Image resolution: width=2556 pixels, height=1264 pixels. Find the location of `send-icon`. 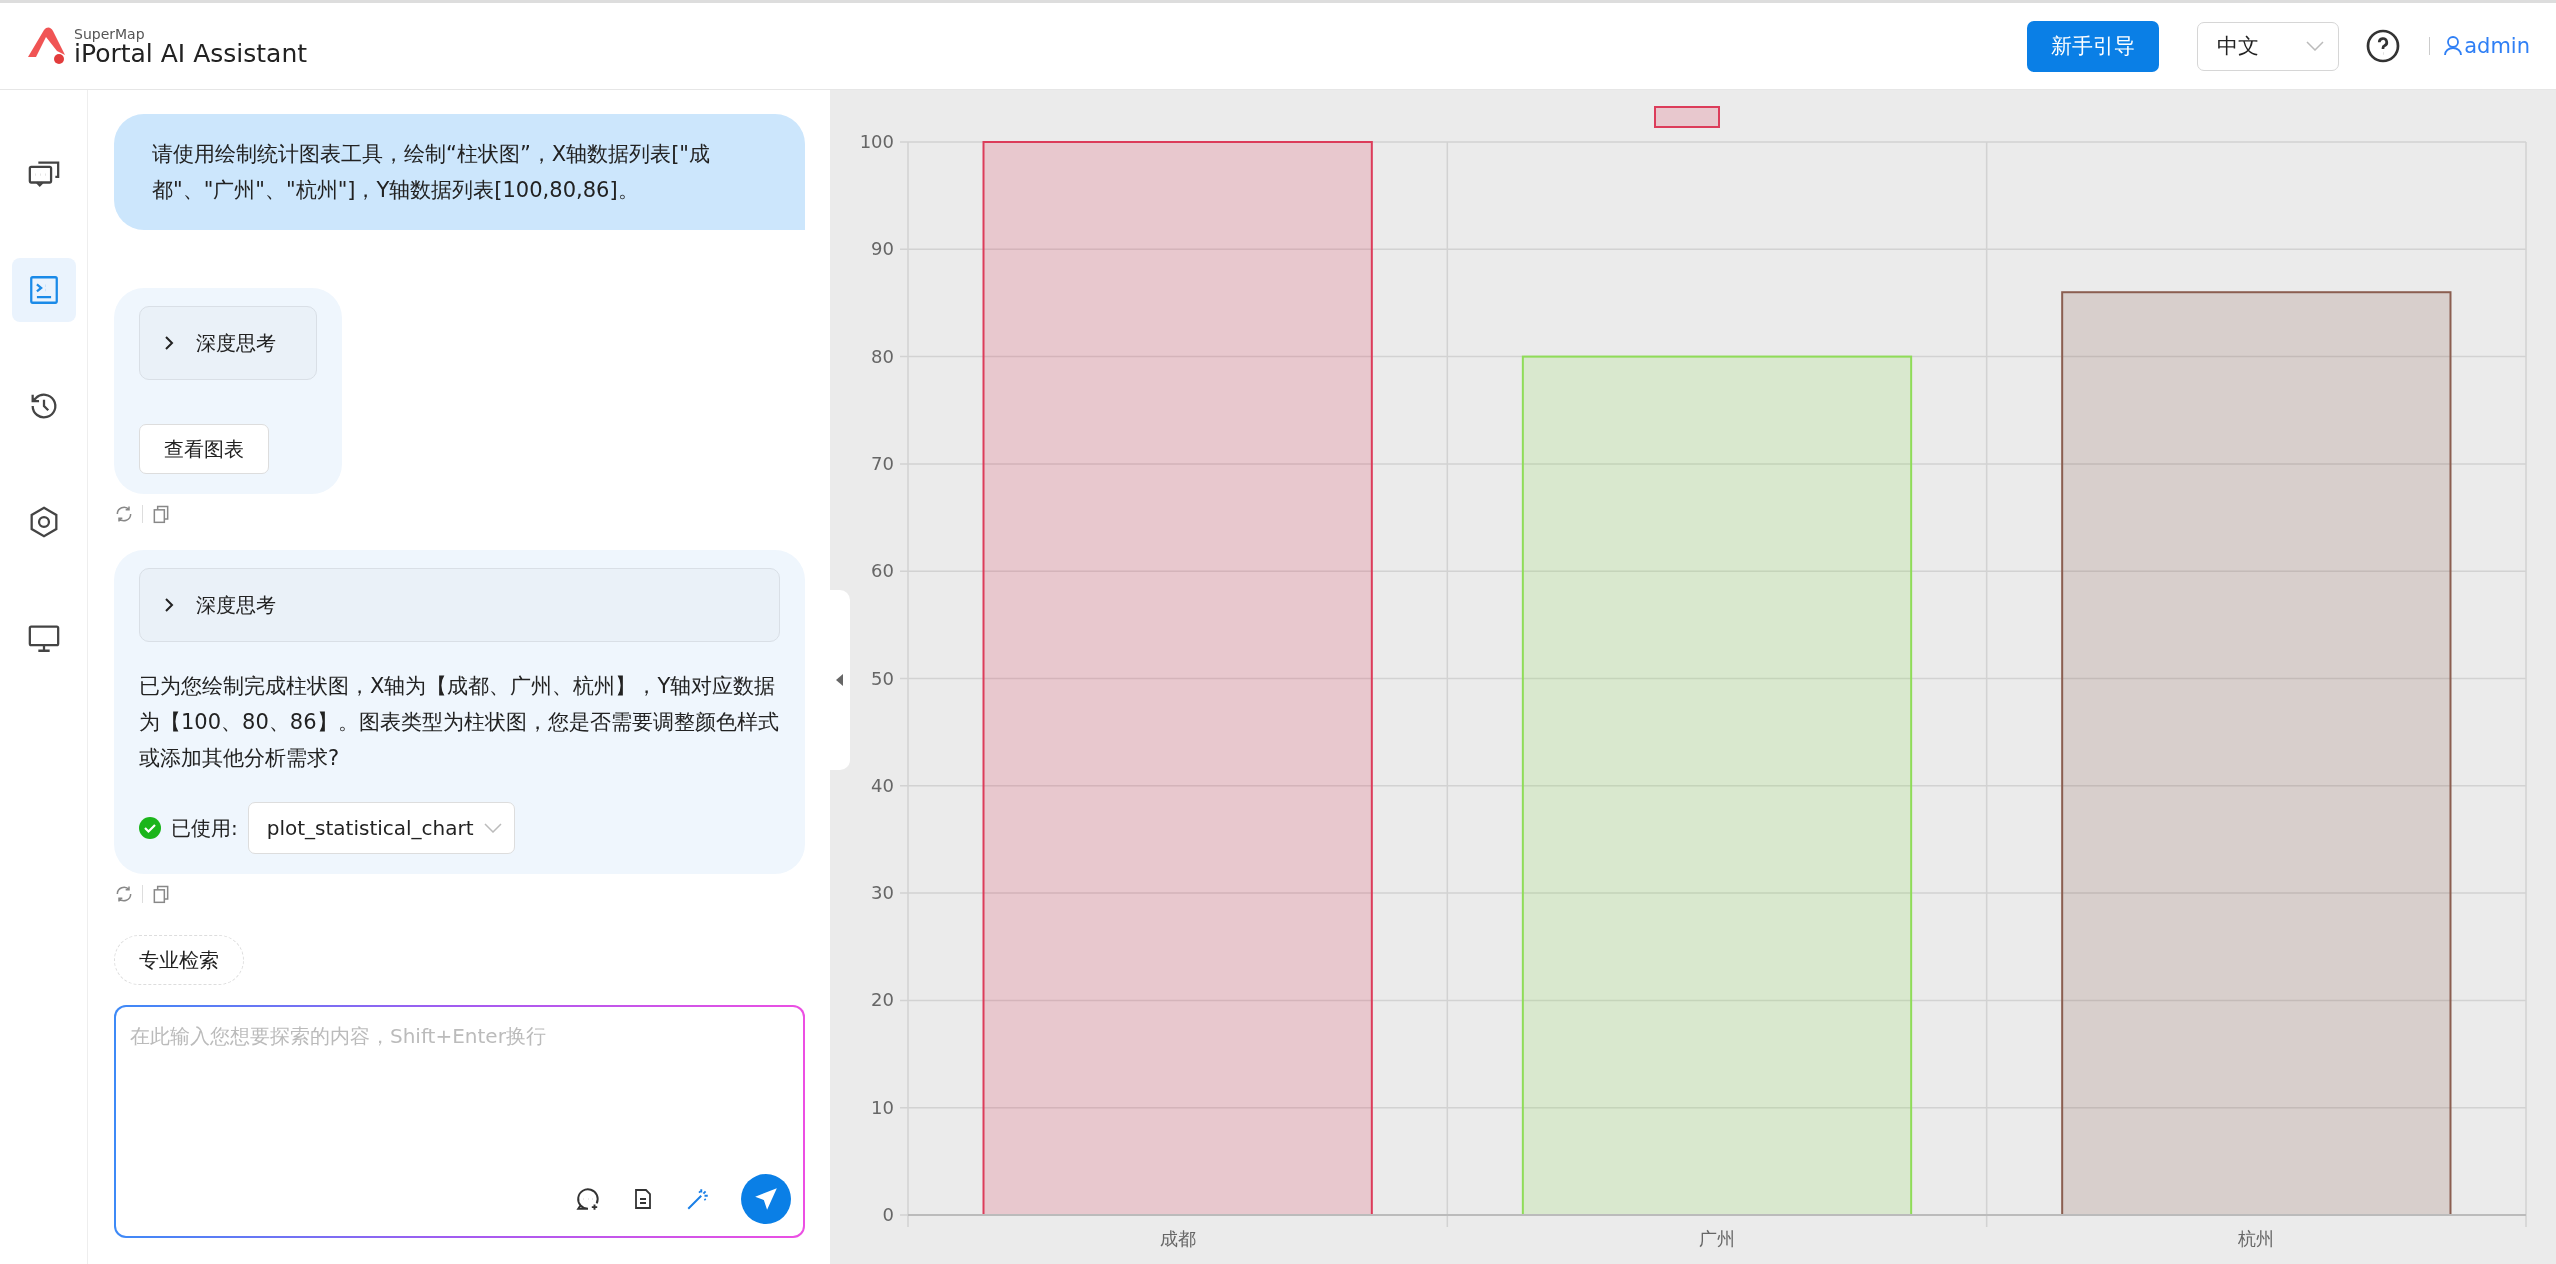

send-icon is located at coordinates (766, 1199).